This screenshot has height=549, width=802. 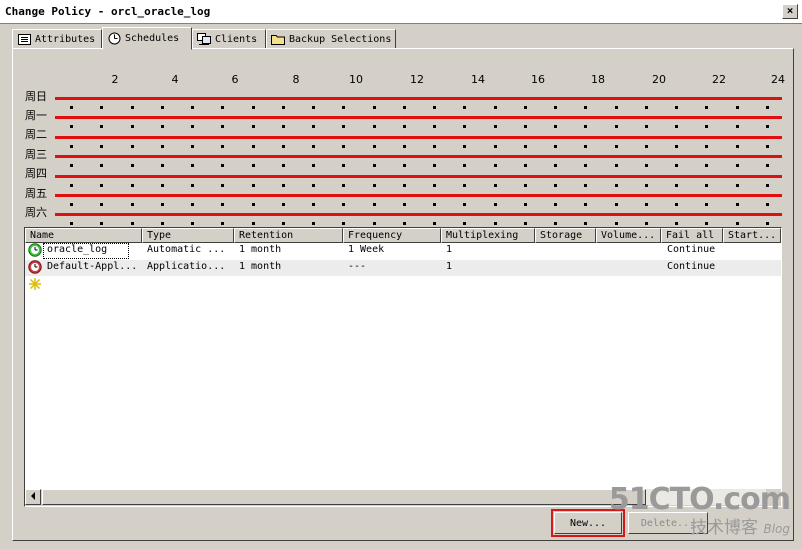 I want to click on hour-axis: 2 4 6 8 10 12 14 16 18 20 22 24, so click(x=420, y=80).